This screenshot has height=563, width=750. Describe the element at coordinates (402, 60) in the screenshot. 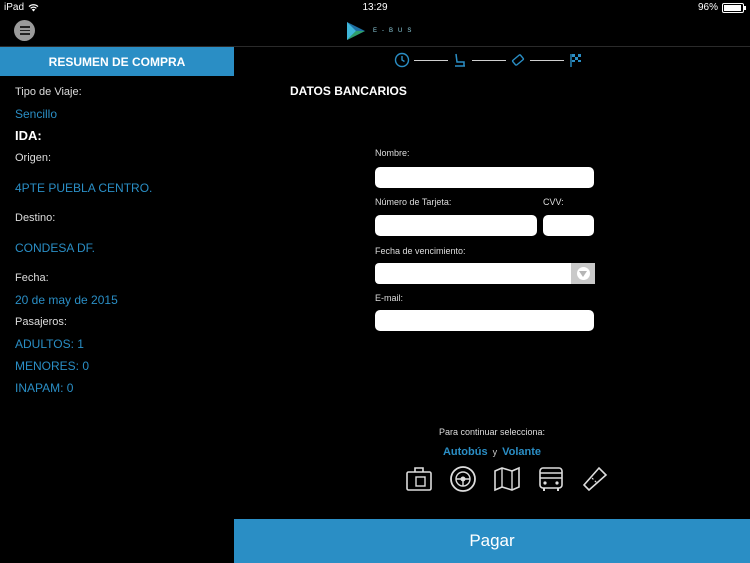

I see `clock-icon` at that location.